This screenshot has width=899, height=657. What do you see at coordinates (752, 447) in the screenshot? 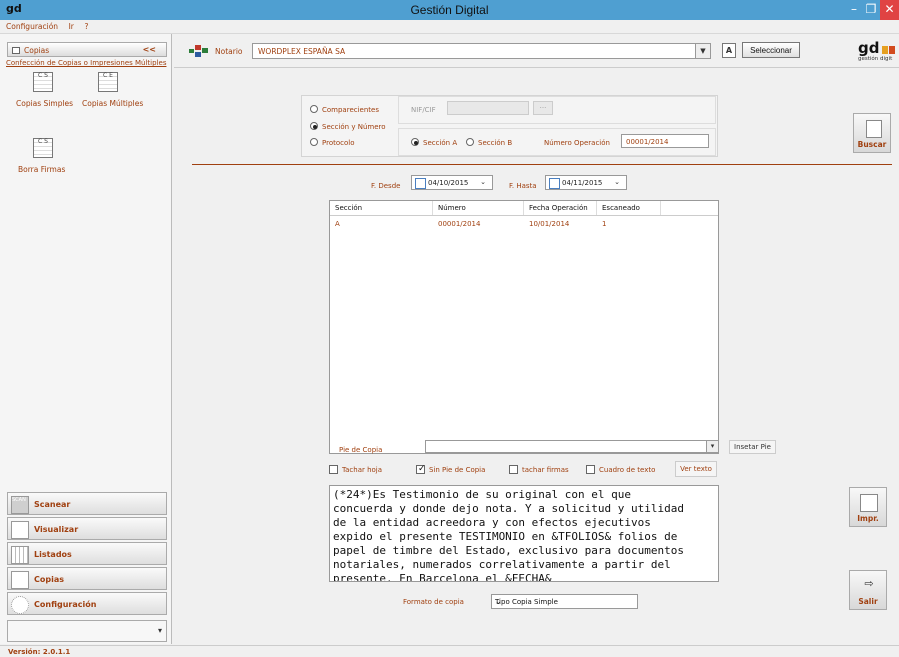
I see `insertar-pie-button: Insetar Pie` at bounding box center [752, 447].